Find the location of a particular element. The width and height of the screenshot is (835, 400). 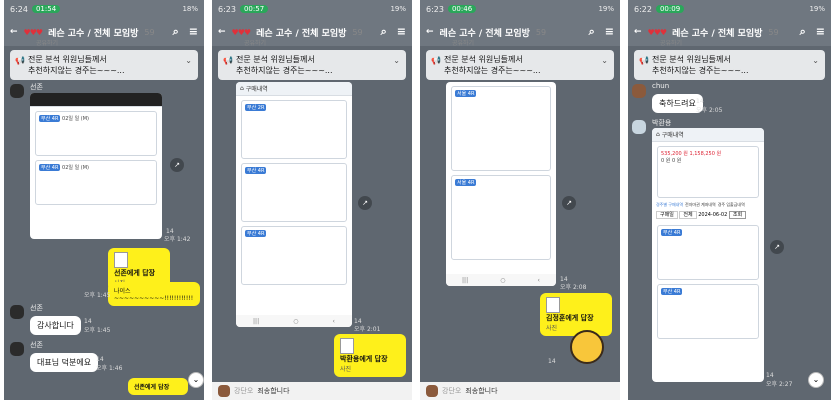

purchase-card: 서울 4R is located at coordinates (501, 217).